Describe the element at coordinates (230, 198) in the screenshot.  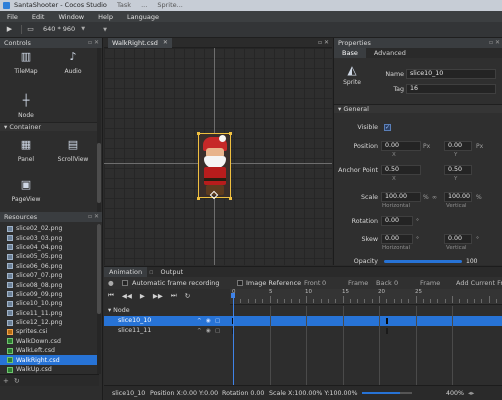
I see `resize-handle-br` at that location.